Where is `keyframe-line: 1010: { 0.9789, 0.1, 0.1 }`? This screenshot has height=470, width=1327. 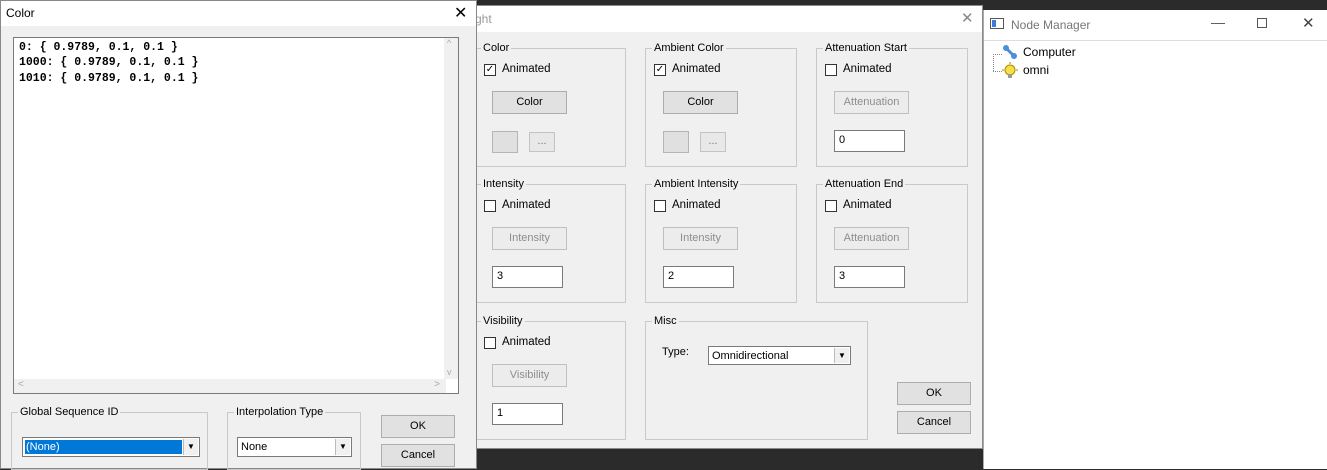
keyframe-line: 1010: { 0.9789, 0.1, 0.1 } is located at coordinates (109, 78).